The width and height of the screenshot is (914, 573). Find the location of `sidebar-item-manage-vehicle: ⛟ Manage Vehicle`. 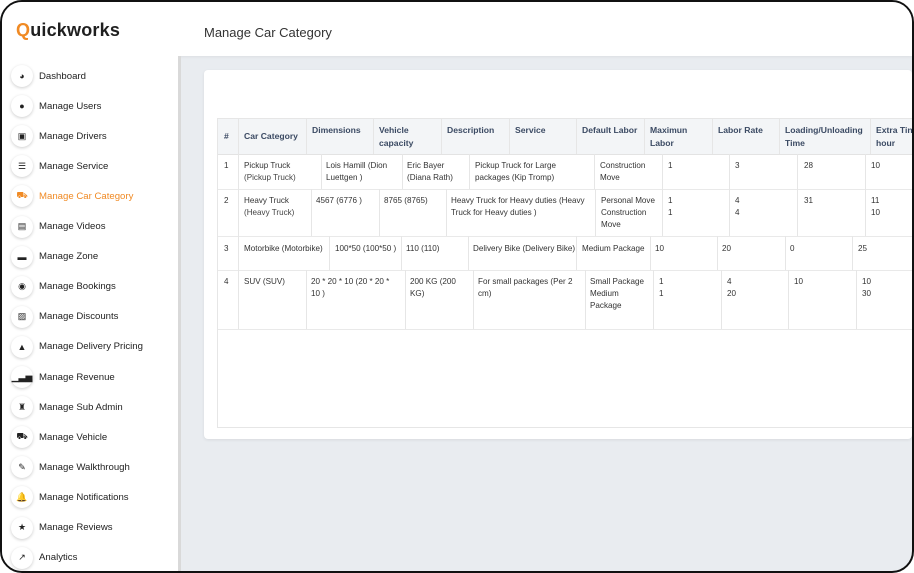

sidebar-item-manage-vehicle: ⛟ Manage Vehicle is located at coordinates (58, 437).